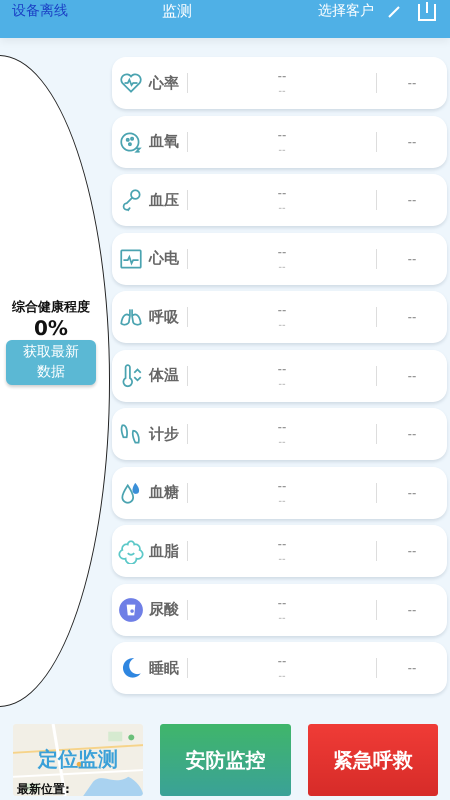 The image size is (450, 800). I want to click on metric-name: 心电, so click(164, 258).